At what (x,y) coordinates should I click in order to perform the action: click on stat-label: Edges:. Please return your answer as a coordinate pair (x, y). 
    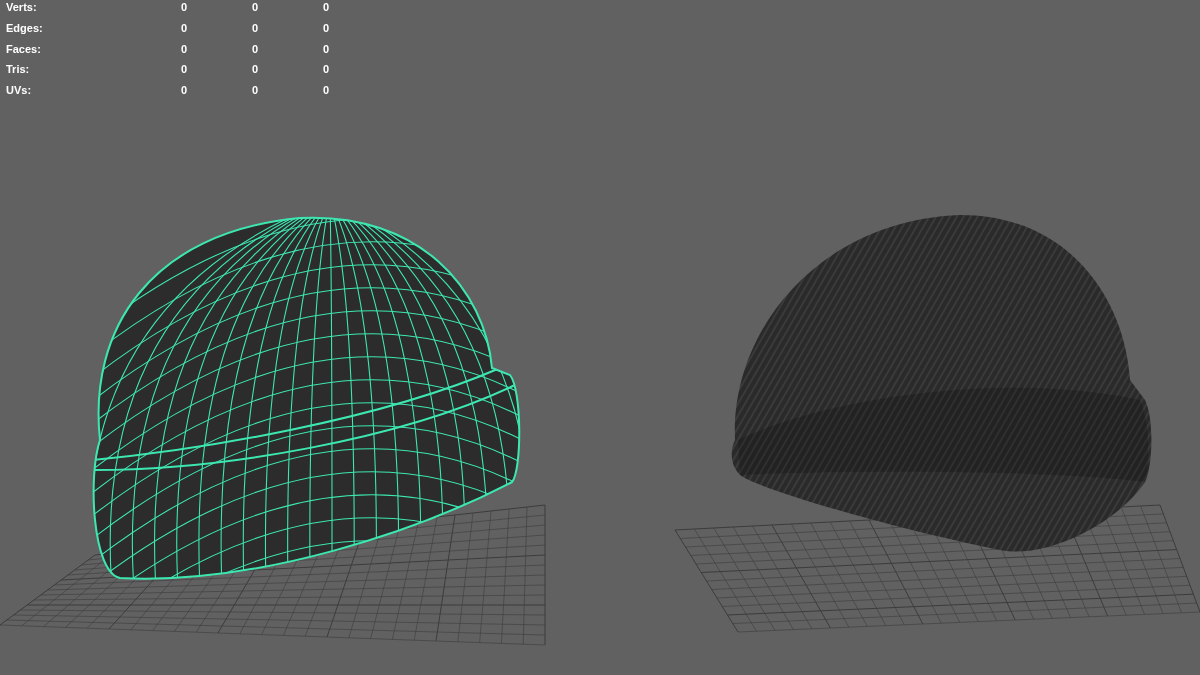
    Looking at the image, I should click on (25, 28).